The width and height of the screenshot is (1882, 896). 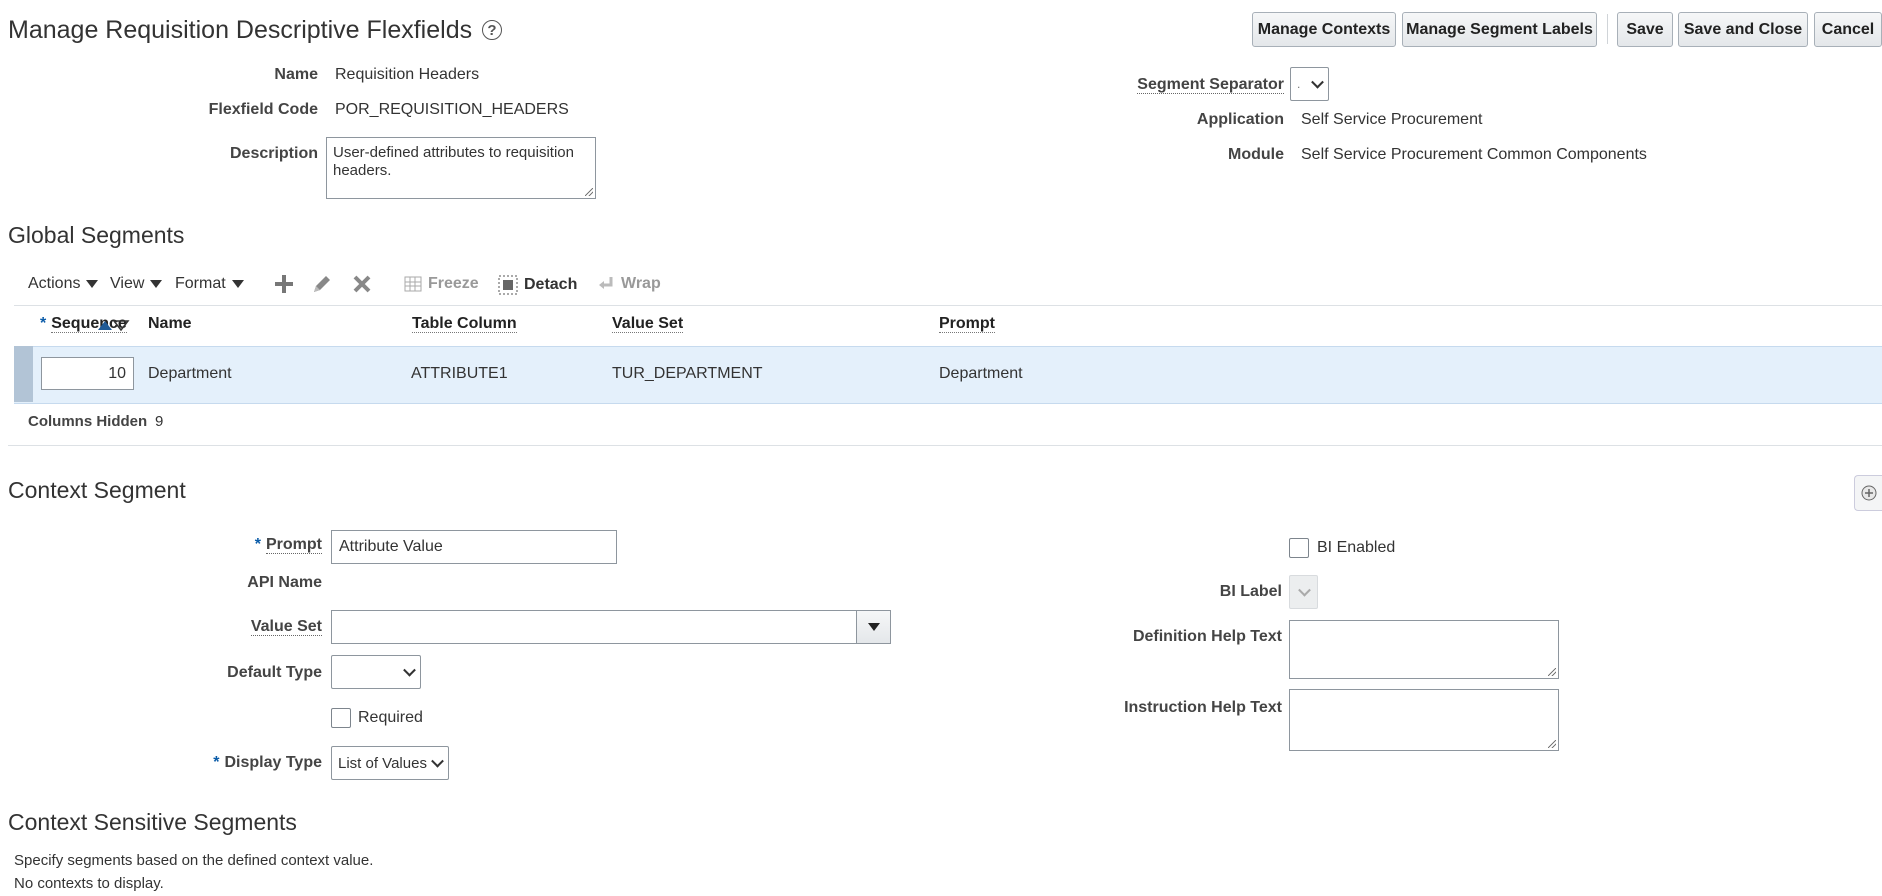 I want to click on plus-icon, so click(x=284, y=286).